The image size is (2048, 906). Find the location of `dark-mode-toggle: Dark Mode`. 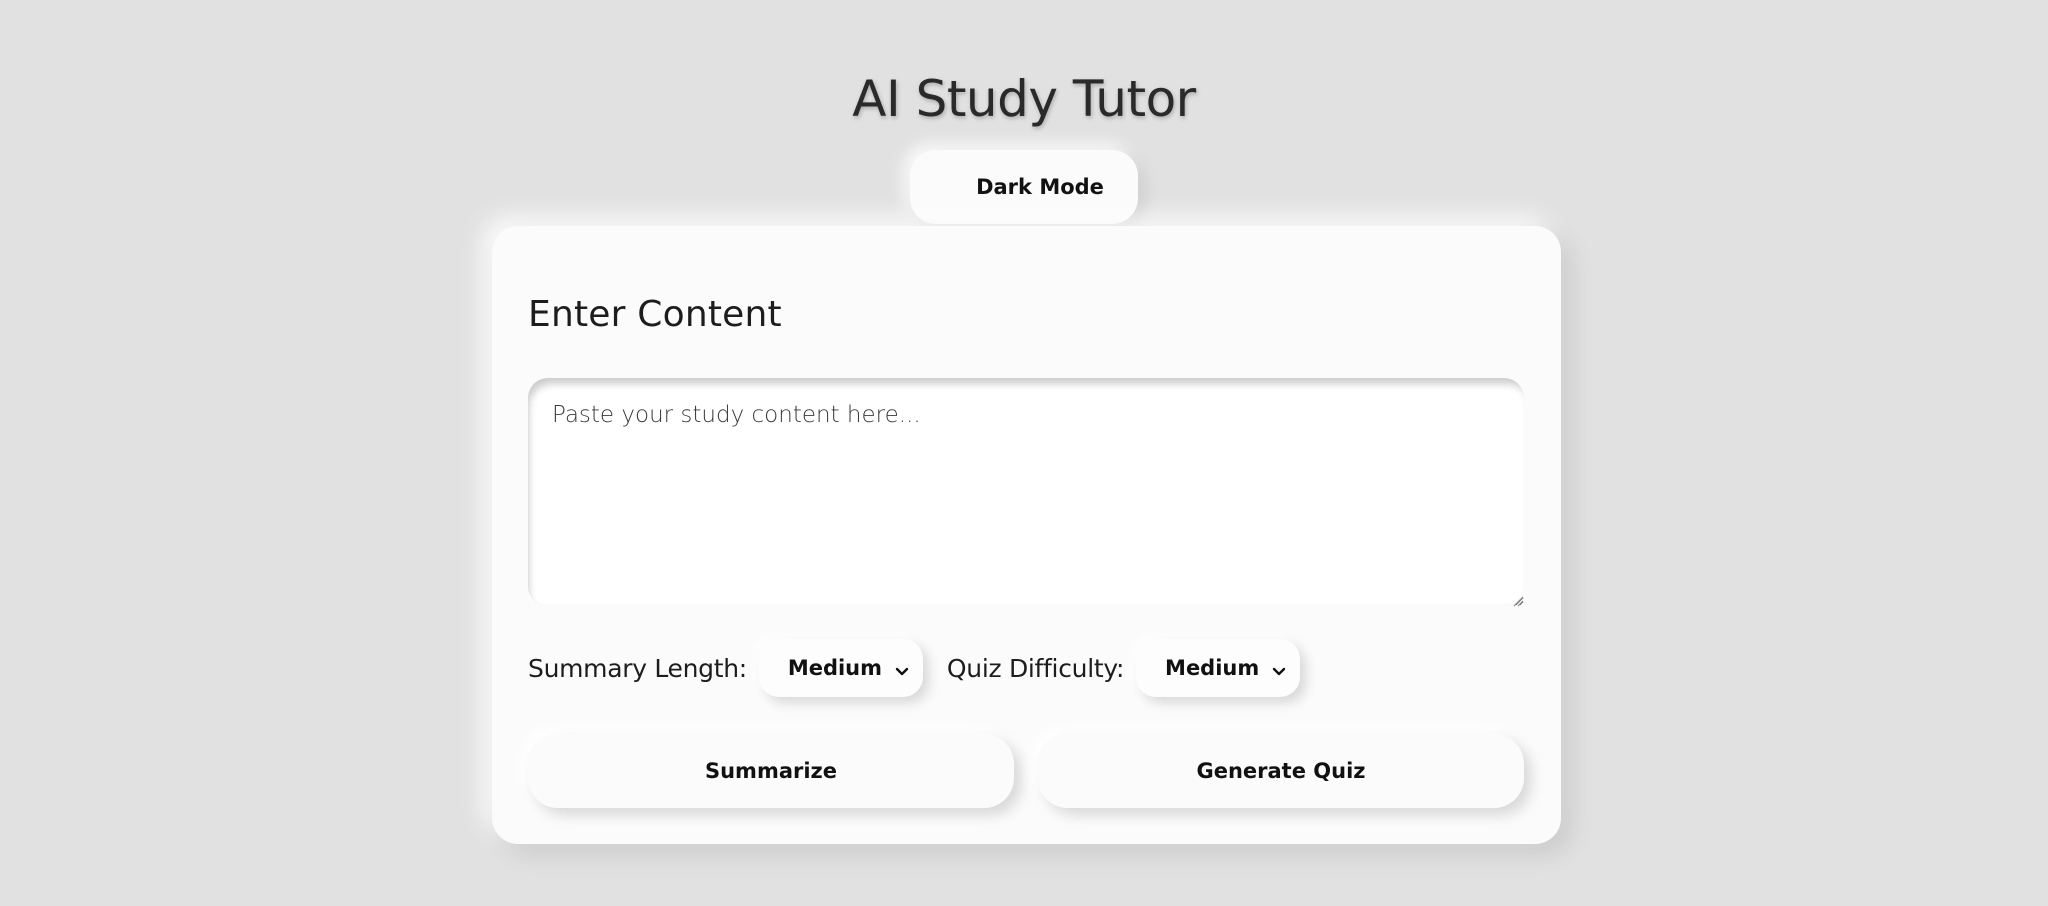

dark-mode-toggle: Dark Mode is located at coordinates (1024, 187).